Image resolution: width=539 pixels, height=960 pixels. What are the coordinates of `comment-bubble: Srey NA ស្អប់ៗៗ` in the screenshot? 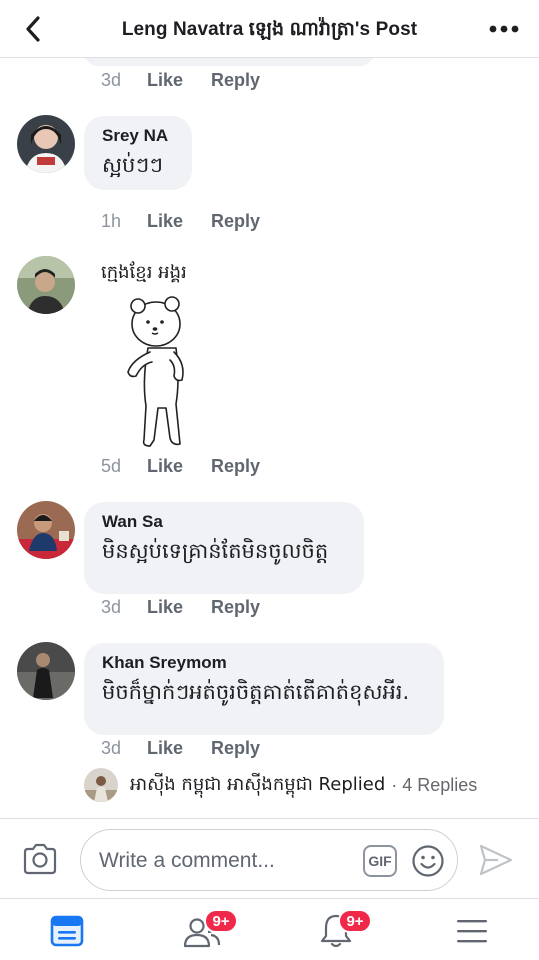 It's located at (138, 153).